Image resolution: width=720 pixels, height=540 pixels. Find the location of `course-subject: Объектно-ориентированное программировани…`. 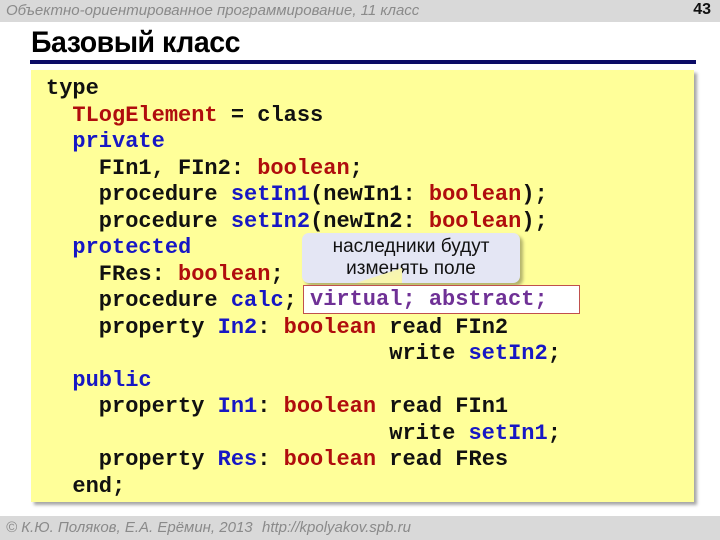

course-subject: Объектно-ориентированное программировани… is located at coordinates (213, 10).